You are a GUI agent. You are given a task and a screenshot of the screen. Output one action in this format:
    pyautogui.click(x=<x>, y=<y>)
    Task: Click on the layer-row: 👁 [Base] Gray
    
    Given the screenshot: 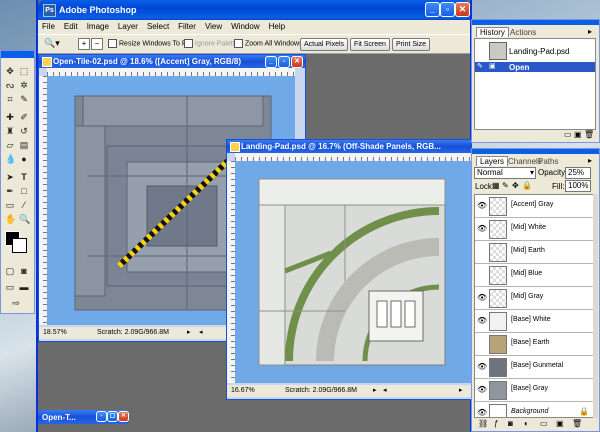 What is the action you would take?
    pyautogui.click(x=534, y=390)
    